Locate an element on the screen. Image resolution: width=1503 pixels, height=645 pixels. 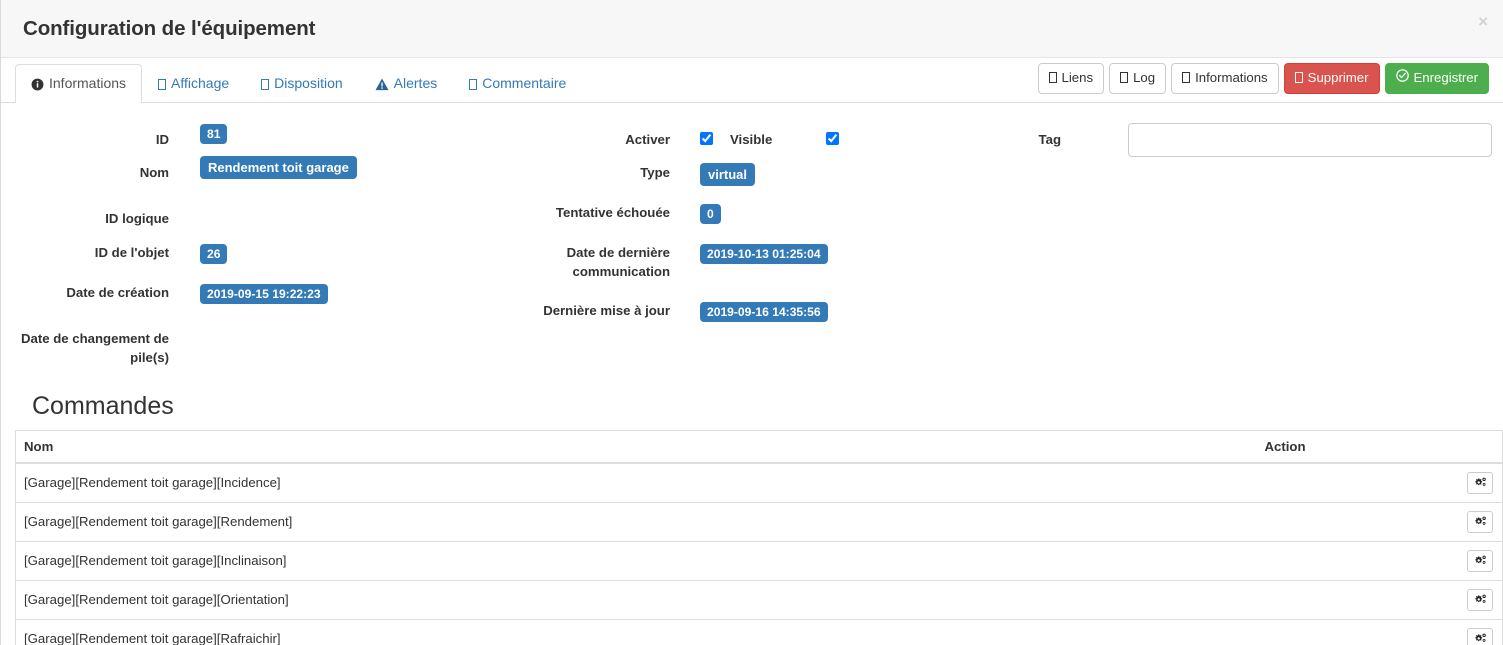
close-icon: × is located at coordinates (1483, 21).